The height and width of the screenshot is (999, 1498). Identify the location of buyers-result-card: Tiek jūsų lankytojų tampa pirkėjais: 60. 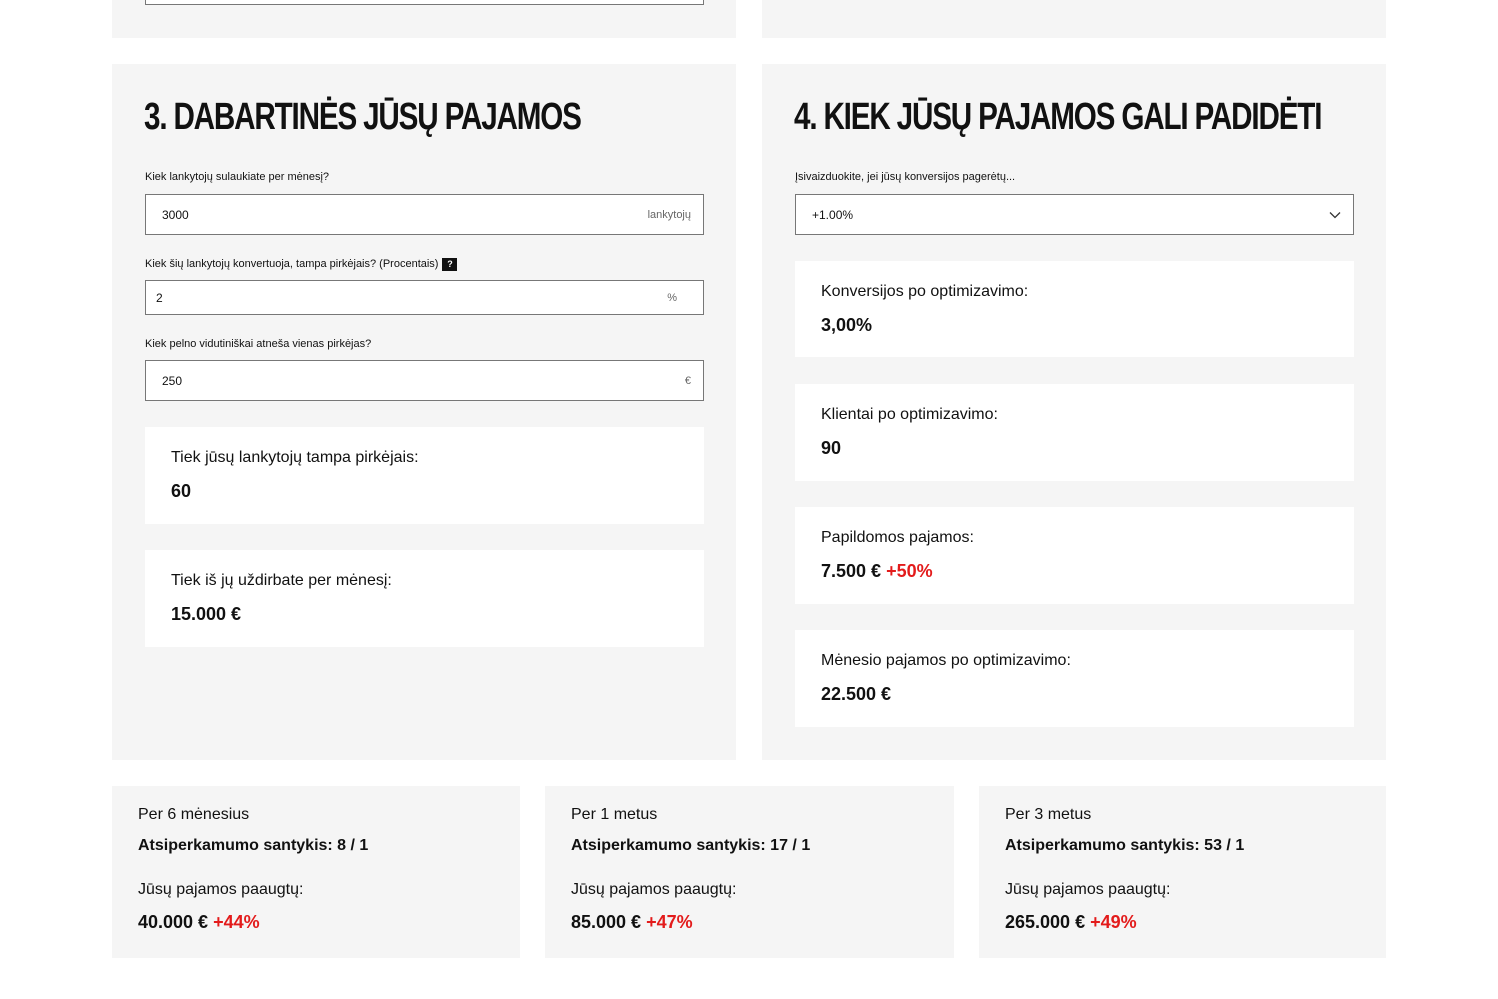
(424, 475).